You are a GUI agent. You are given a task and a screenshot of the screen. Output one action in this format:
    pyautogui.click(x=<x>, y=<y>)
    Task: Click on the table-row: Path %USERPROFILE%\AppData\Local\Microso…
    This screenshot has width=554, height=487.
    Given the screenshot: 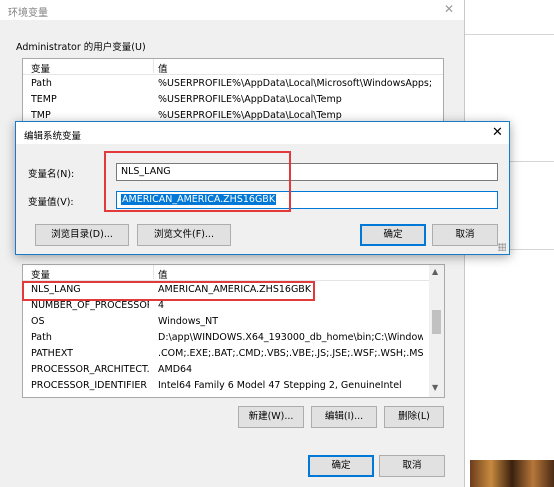 What is the action you would take?
    pyautogui.click(x=233, y=85)
    